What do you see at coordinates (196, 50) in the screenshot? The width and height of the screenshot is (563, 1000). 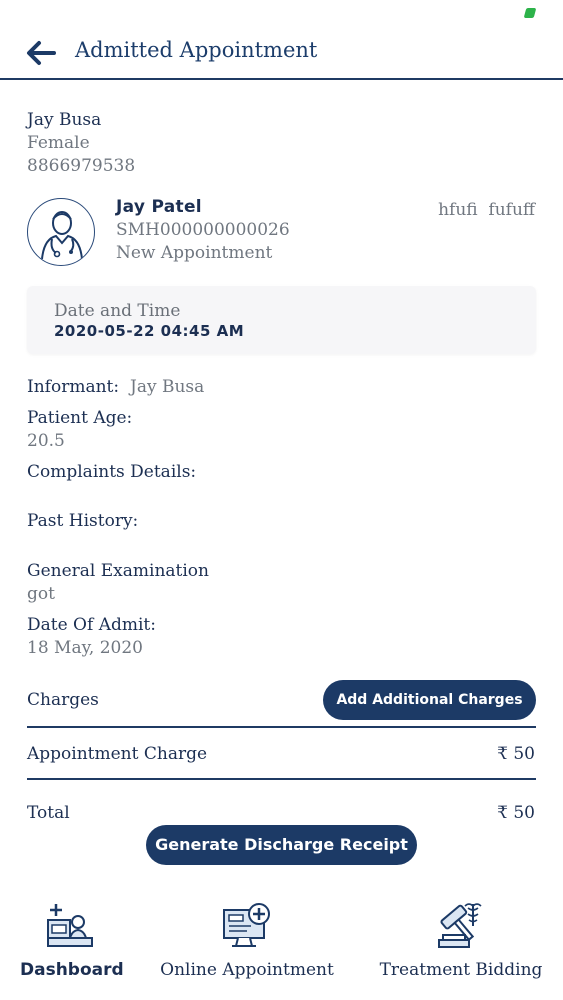 I see `page-title: Admitted Appointment` at bounding box center [196, 50].